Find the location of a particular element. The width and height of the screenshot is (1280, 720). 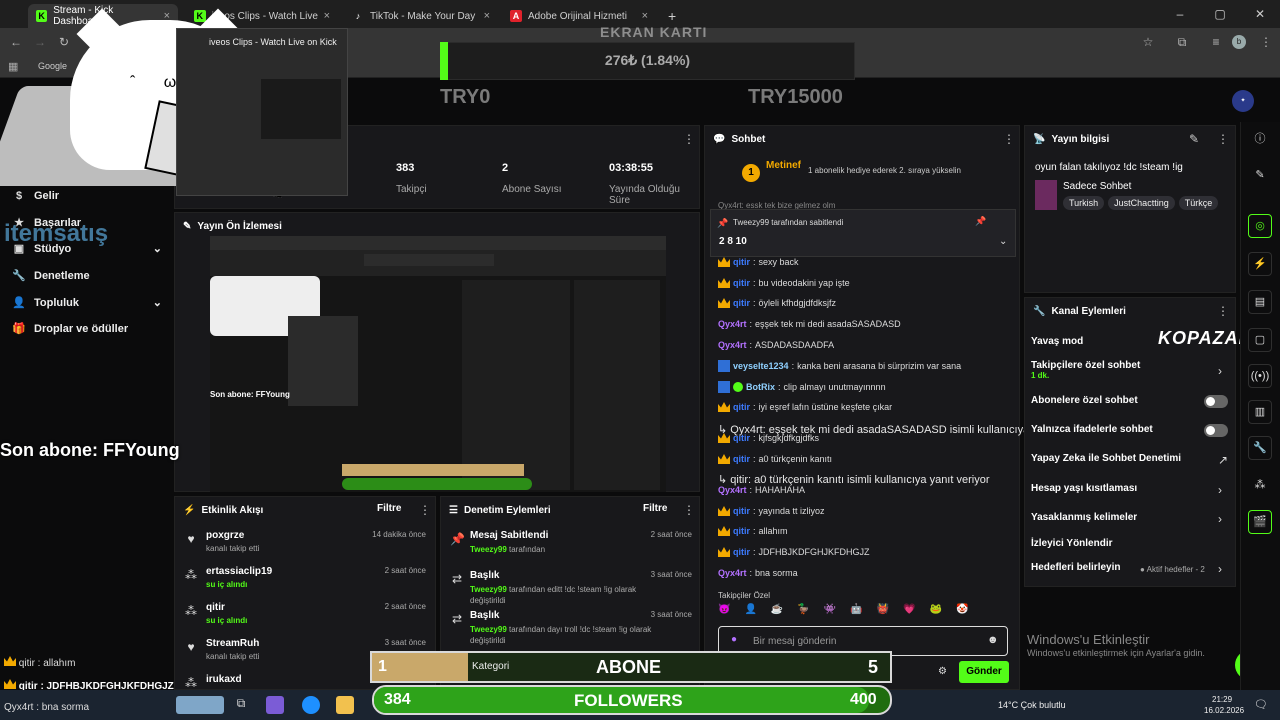

chat-settings-icon: ⚙ is located at coordinates (942, 671).